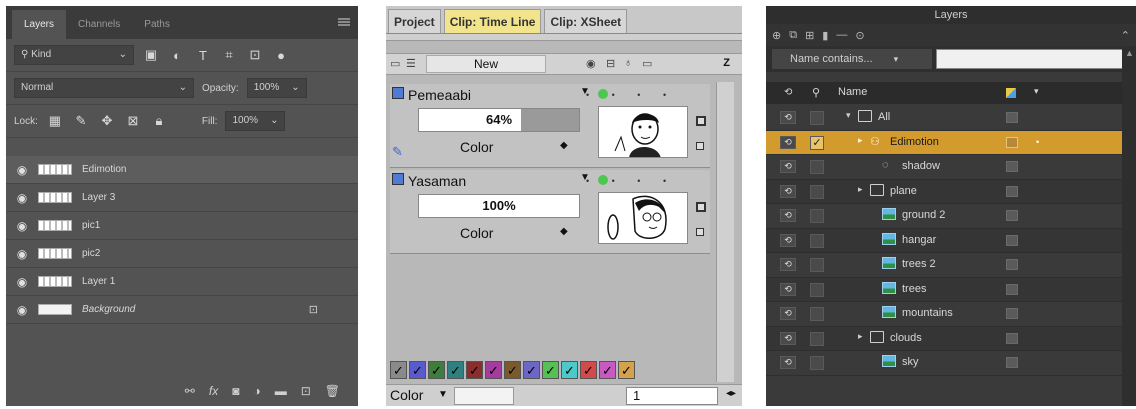 Image resolution: width=1136 pixels, height=409 pixels. Describe the element at coordinates (910, 362) in the screenshot. I see `layer-name: sky` at that location.